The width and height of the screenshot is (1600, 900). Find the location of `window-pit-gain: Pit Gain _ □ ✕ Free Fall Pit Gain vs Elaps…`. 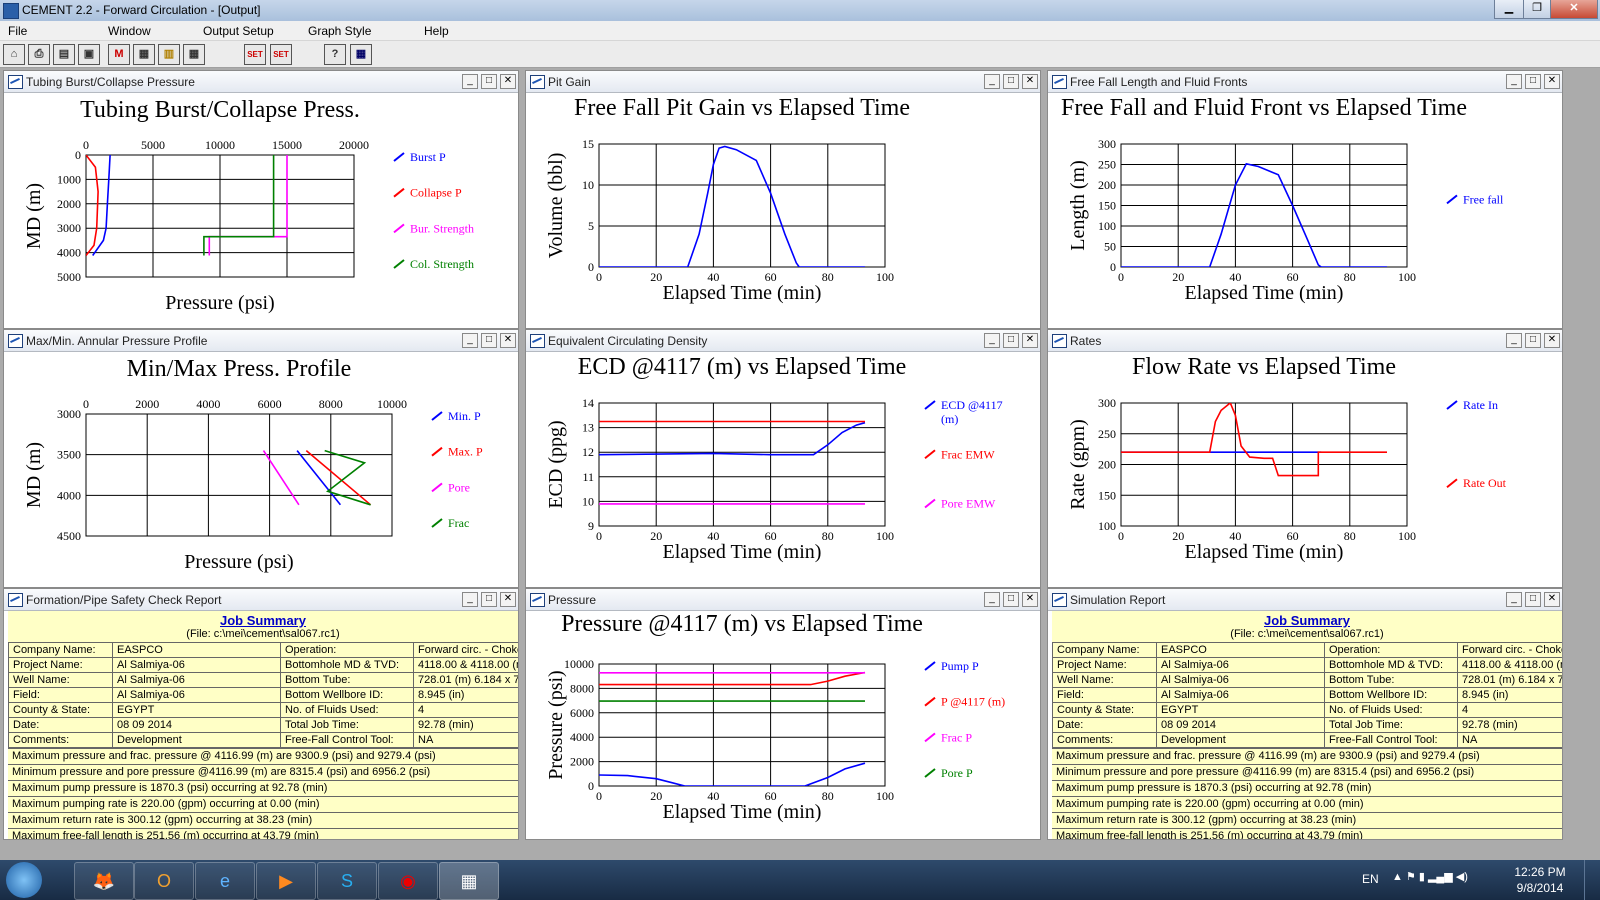

window-pit-gain: Pit Gain _ □ ✕ Free Fall Pit Gain vs Elaps… is located at coordinates (783, 199).